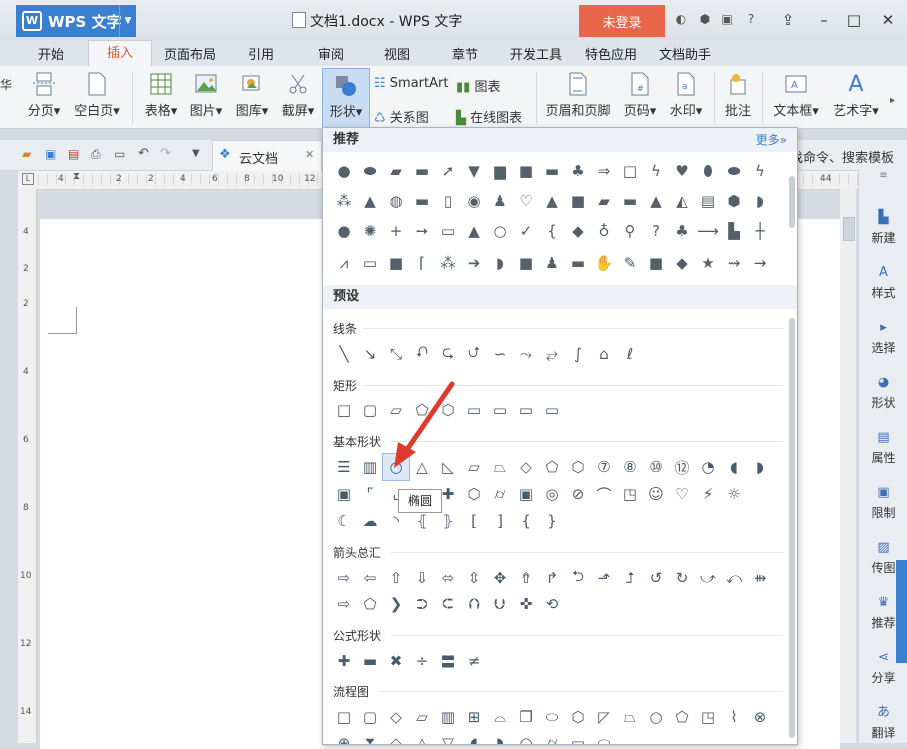  I want to click on tab-developer: 开发工具, so click(536, 53).